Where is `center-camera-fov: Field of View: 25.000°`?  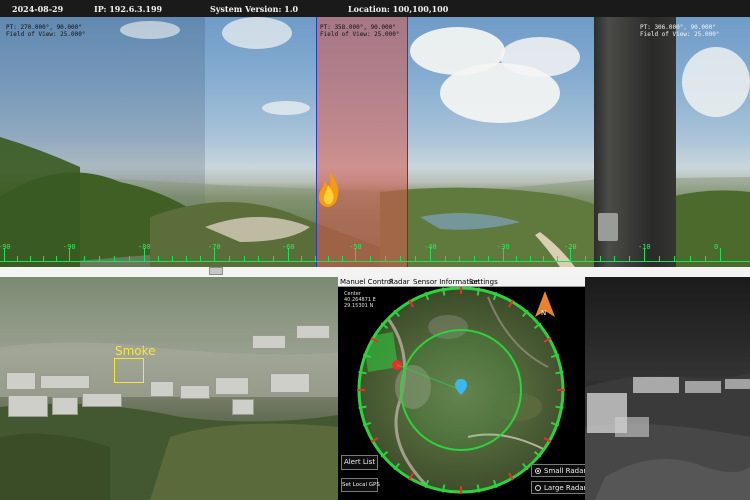 center-camera-fov: Field of View: 25.000° is located at coordinates (360, 34).